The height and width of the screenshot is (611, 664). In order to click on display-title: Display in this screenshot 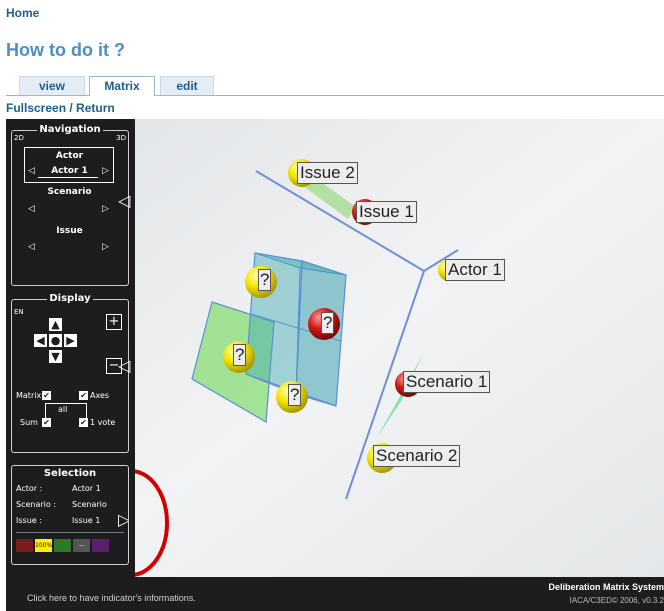, I will do `click(70, 298)`.